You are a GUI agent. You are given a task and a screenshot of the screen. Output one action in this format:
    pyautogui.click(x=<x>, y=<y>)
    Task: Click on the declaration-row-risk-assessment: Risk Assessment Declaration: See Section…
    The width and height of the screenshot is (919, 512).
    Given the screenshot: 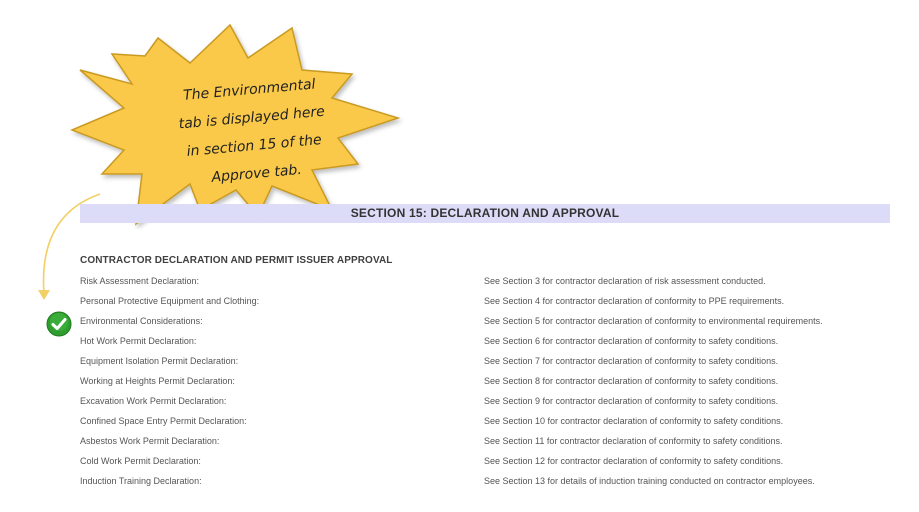 What is the action you would take?
    pyautogui.click(x=480, y=282)
    